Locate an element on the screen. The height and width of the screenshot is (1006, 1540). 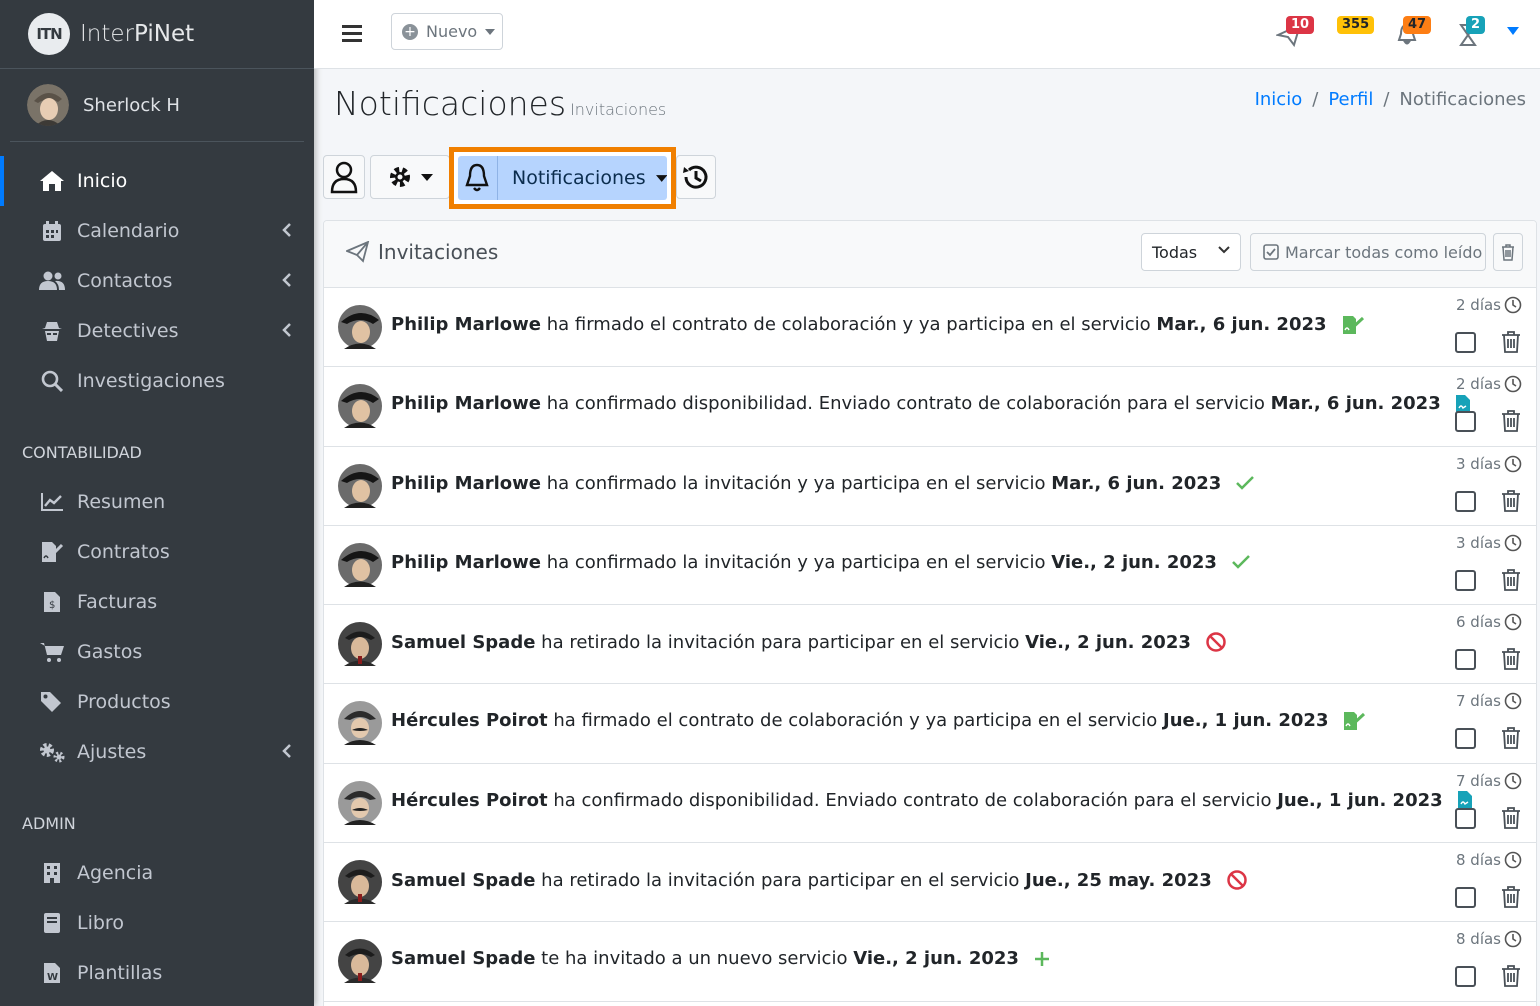
sidebar-item-ajustes: Ajustes is located at coordinates (157, 752).